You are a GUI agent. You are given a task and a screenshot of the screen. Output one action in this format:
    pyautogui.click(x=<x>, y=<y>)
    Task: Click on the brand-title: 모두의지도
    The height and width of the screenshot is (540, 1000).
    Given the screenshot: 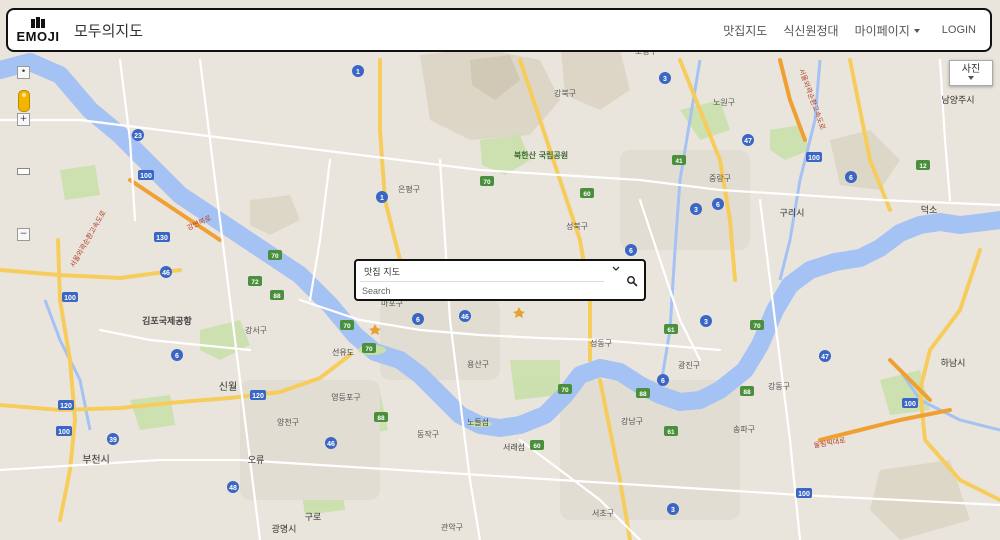 What is the action you would take?
    pyautogui.click(x=108, y=30)
    